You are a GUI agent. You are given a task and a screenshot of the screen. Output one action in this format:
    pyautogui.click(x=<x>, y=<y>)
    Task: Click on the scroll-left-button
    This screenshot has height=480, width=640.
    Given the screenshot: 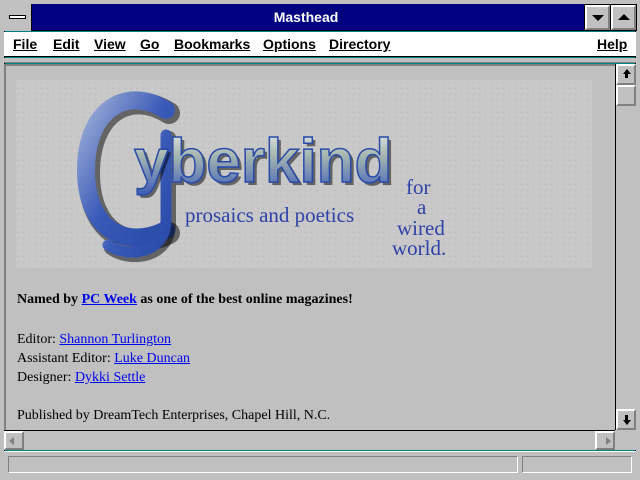 What is the action you would take?
    pyautogui.click(x=14, y=440)
    